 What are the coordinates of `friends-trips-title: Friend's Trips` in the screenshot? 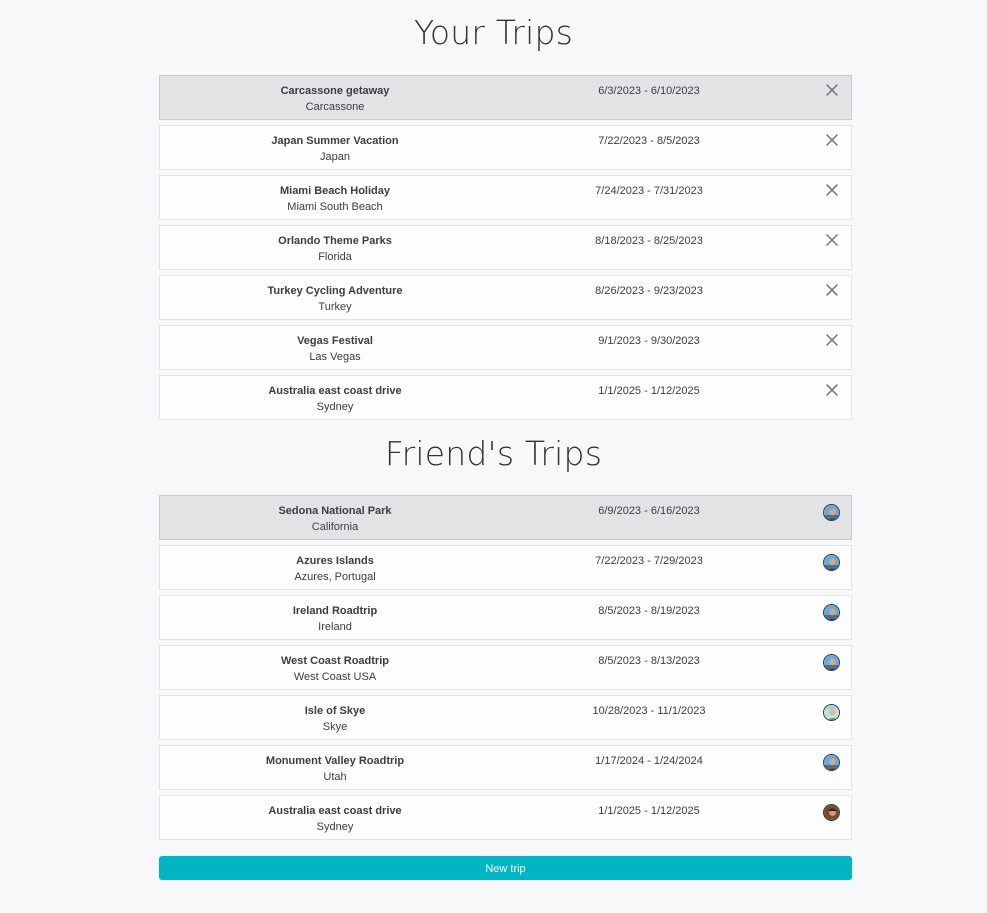 It's located at (493, 453).